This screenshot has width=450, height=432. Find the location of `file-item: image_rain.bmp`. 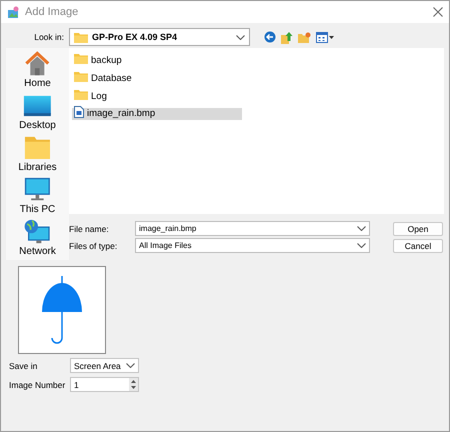

file-item: image_rain.bmp is located at coordinates (157, 114).